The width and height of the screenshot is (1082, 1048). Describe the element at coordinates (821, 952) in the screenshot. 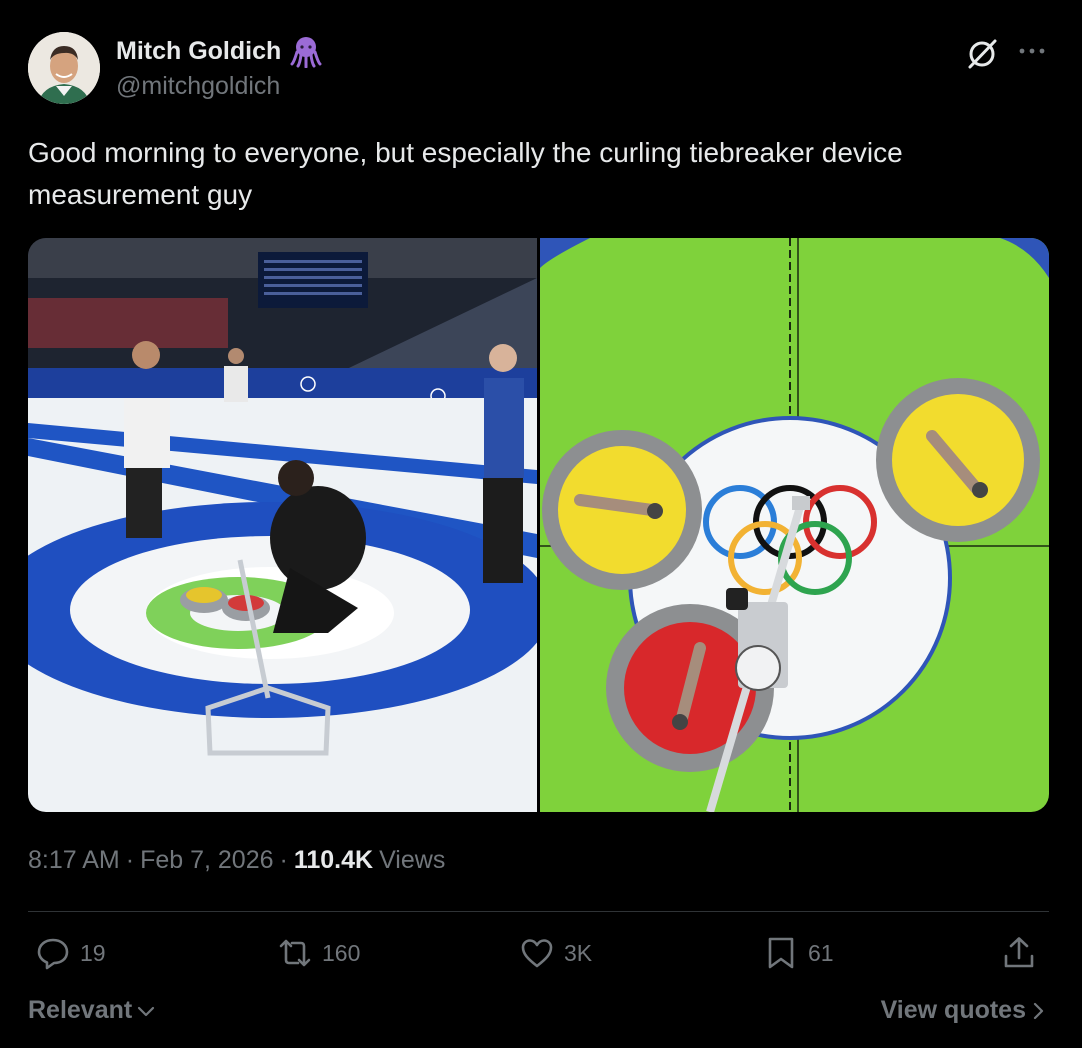

I see `bookmark-count: 61` at that location.